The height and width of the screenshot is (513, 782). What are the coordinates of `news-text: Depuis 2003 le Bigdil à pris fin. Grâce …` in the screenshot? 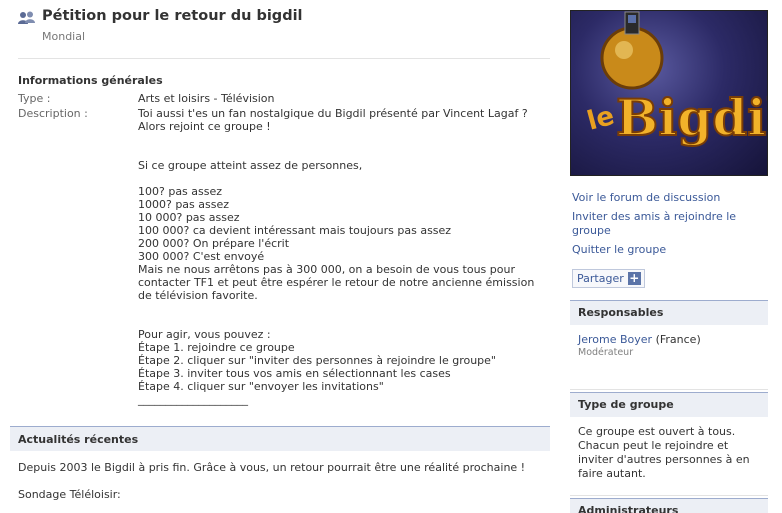 It's located at (272, 467).